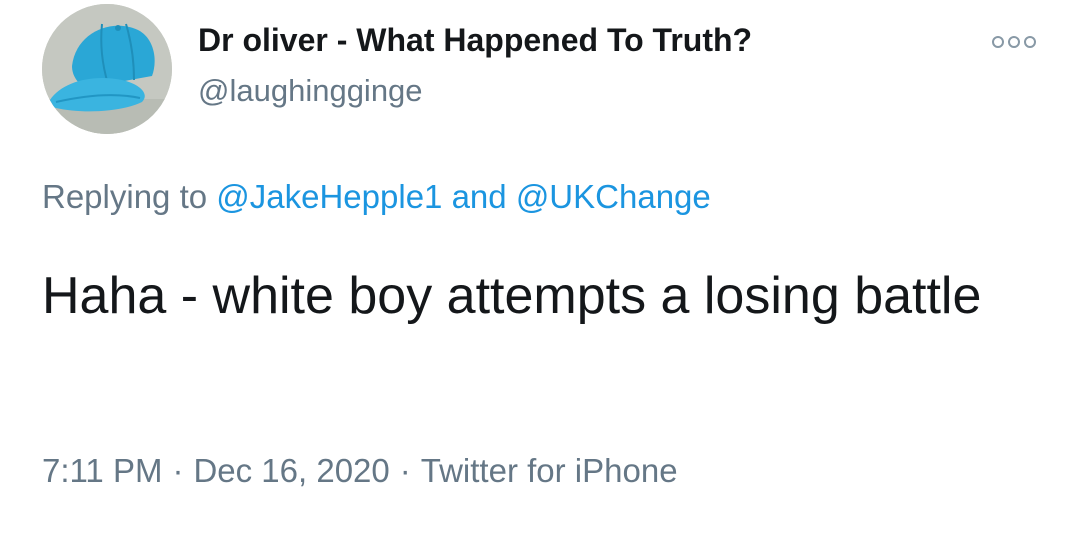  I want to click on avatar, so click(107, 69).